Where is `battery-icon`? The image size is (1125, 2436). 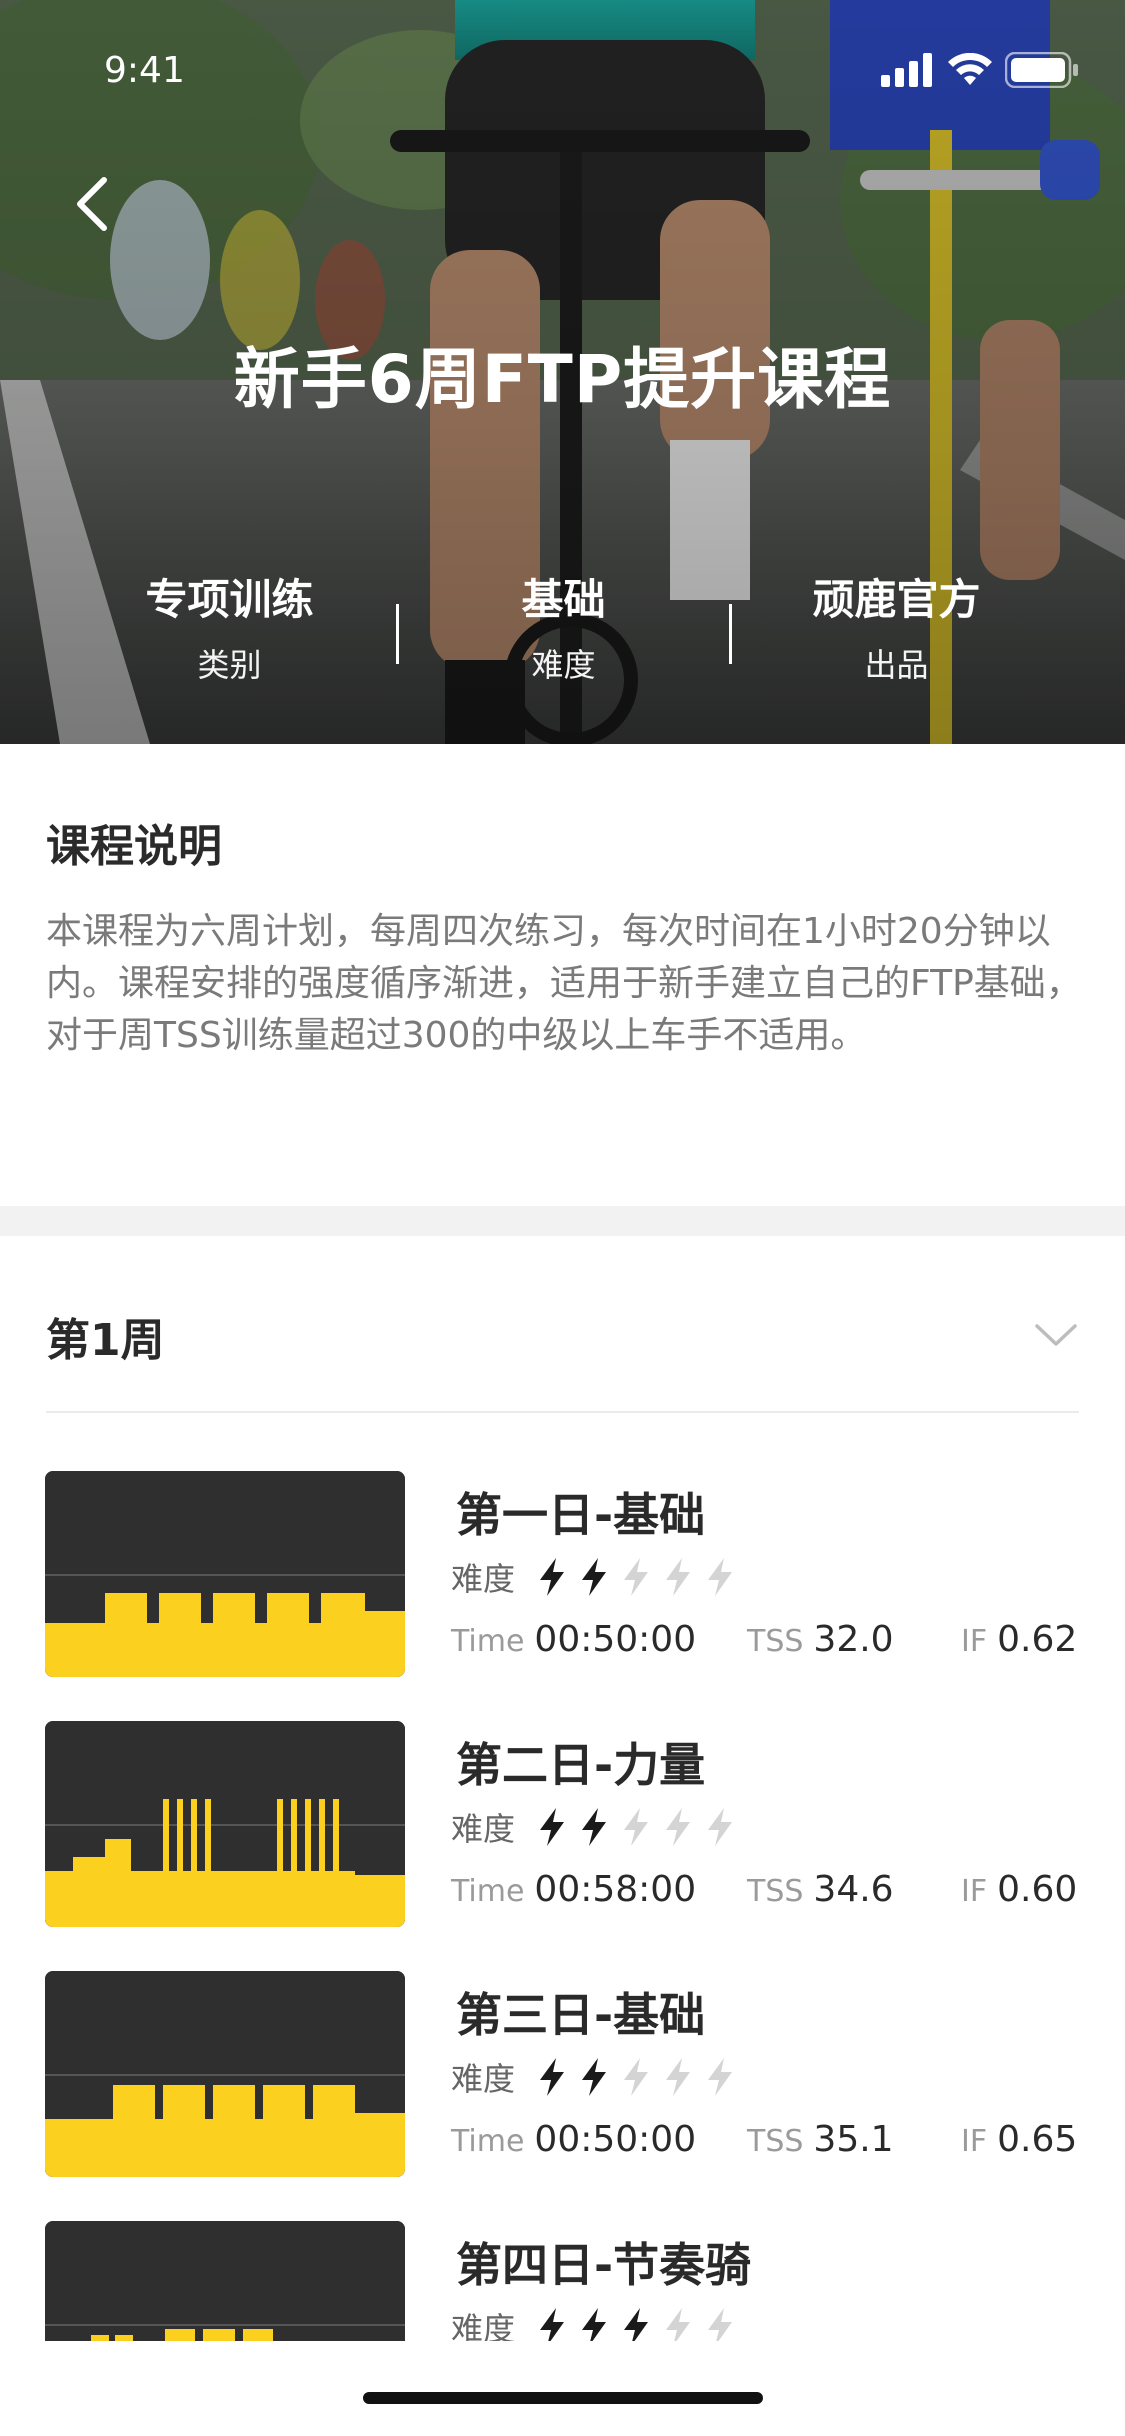
battery-icon is located at coordinates (1041, 70).